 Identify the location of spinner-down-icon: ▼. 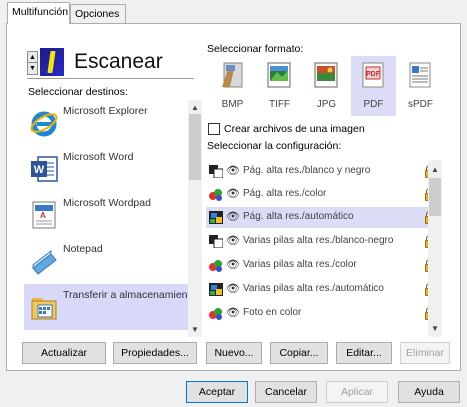
(32, 68).